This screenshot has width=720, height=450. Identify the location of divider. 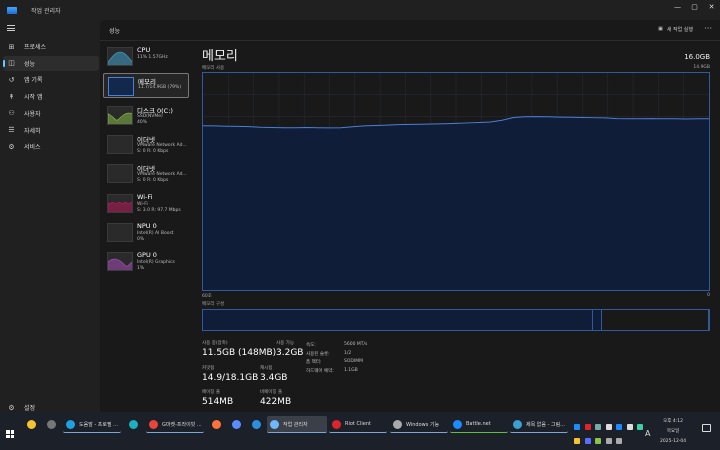
(410, 40).